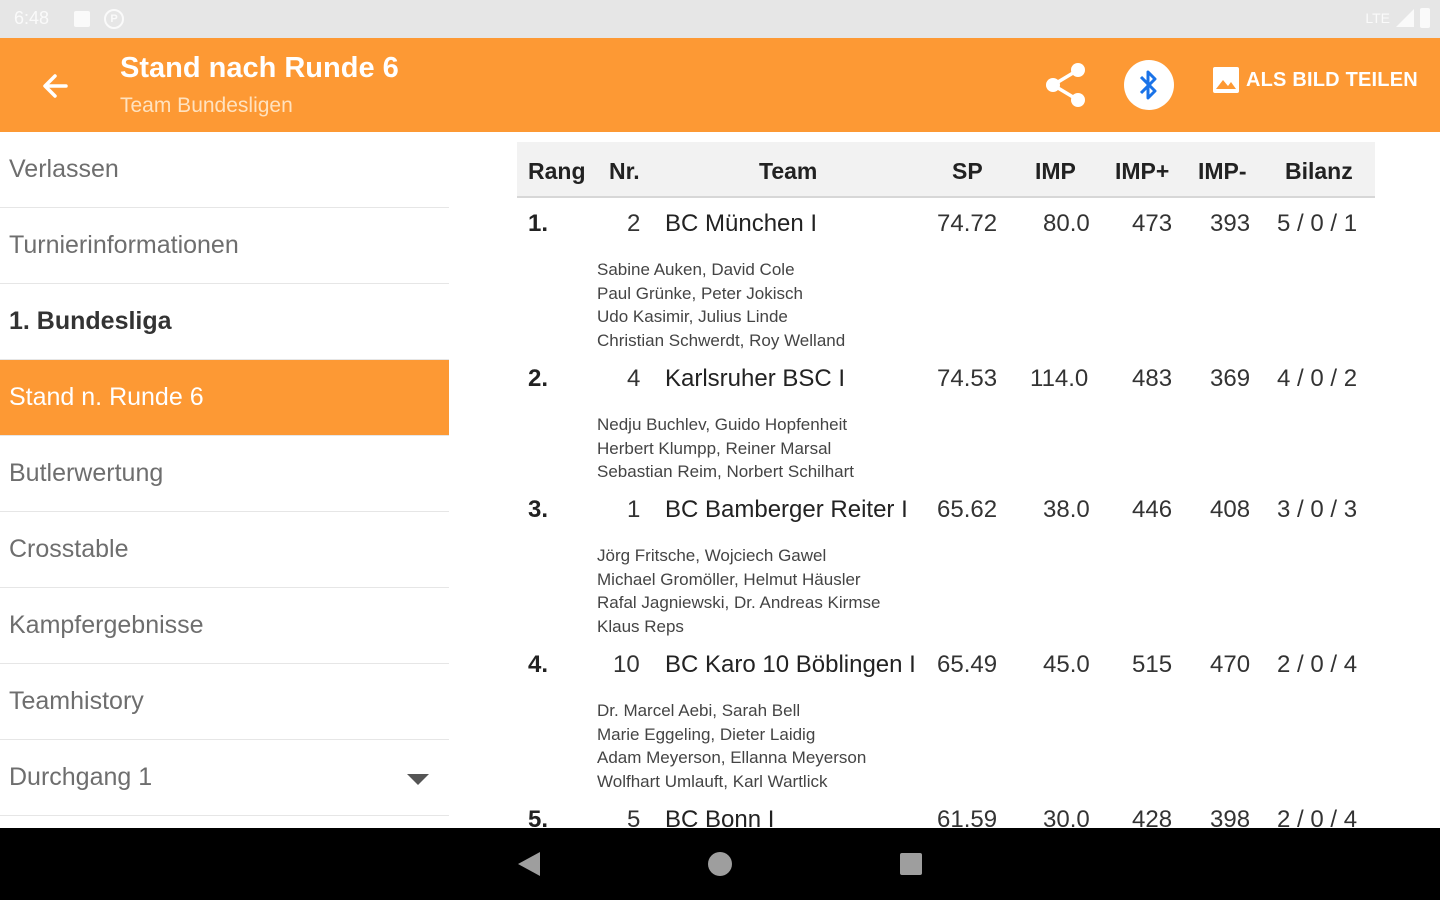 Image resolution: width=1440 pixels, height=900 pixels. What do you see at coordinates (81, 777) in the screenshot?
I see `sidebar-item-label: Durchgang 1` at bounding box center [81, 777].